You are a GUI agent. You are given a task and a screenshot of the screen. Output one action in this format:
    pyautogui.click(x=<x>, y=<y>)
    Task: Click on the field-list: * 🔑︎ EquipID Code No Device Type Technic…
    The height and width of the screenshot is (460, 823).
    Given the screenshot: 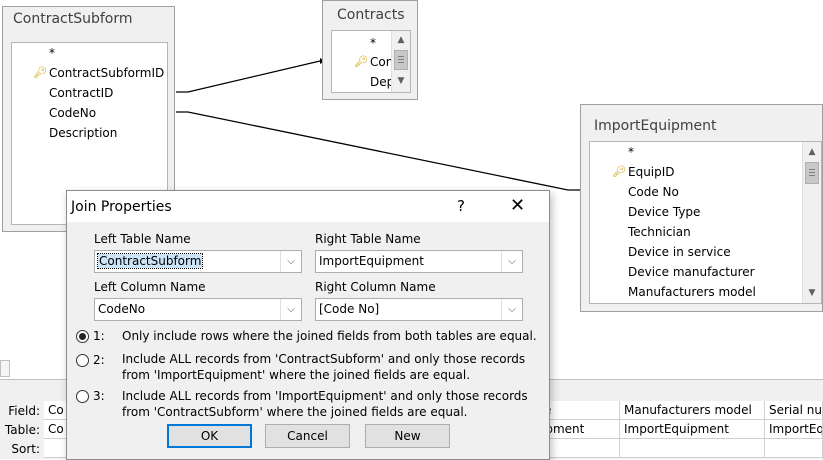 What is the action you would take?
    pyautogui.click(x=705, y=222)
    